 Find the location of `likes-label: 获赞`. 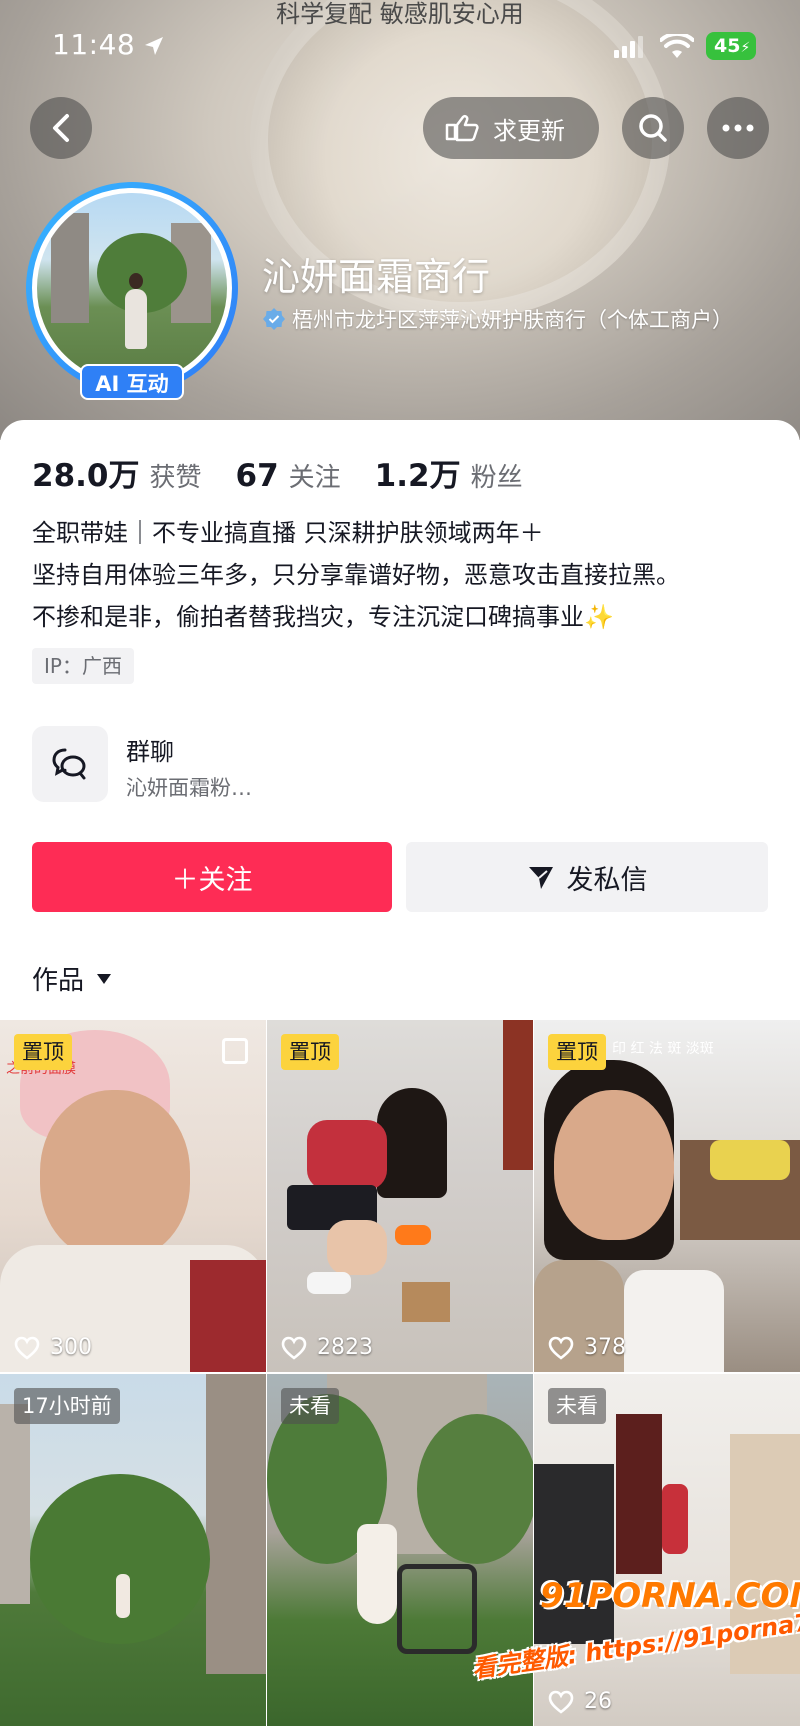

likes-label: 获赞 is located at coordinates (176, 475).